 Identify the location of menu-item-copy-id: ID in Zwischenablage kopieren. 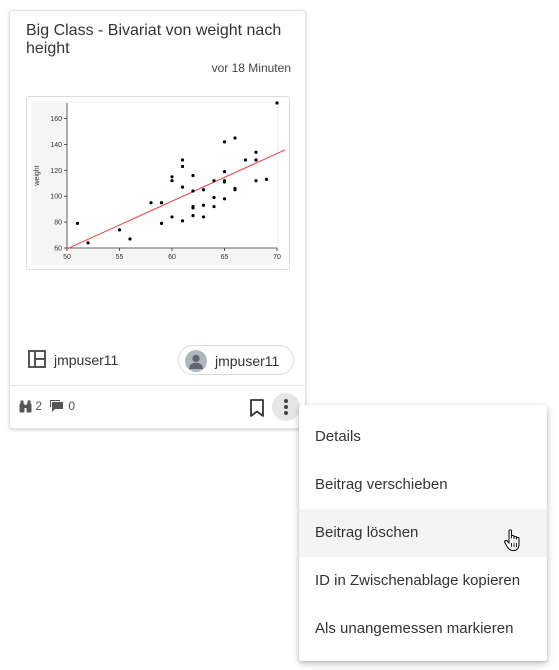
(423, 581).